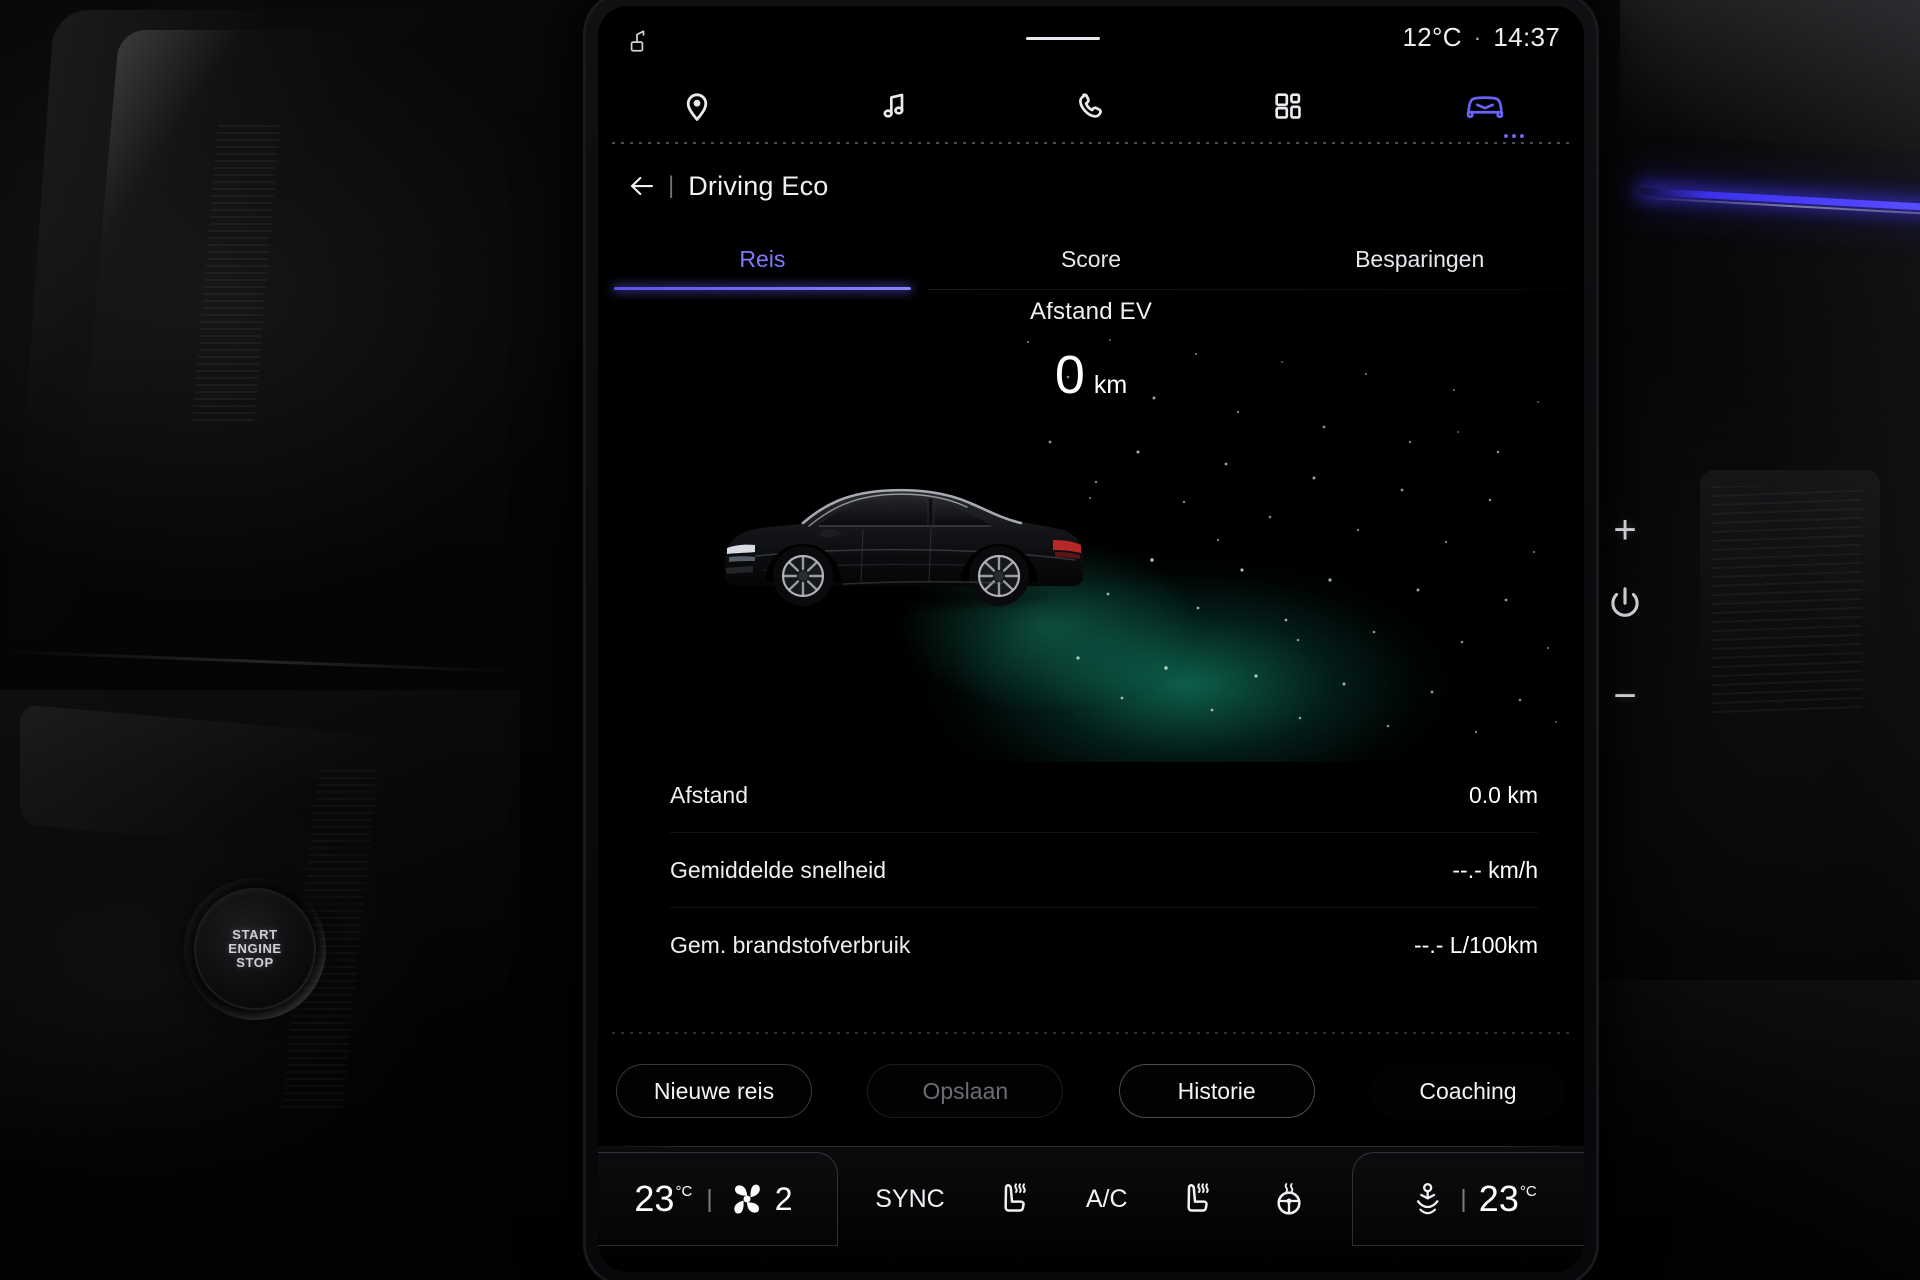 This screenshot has width=1920, height=1280. I want to click on nav-item-phone, so click(1090, 106).